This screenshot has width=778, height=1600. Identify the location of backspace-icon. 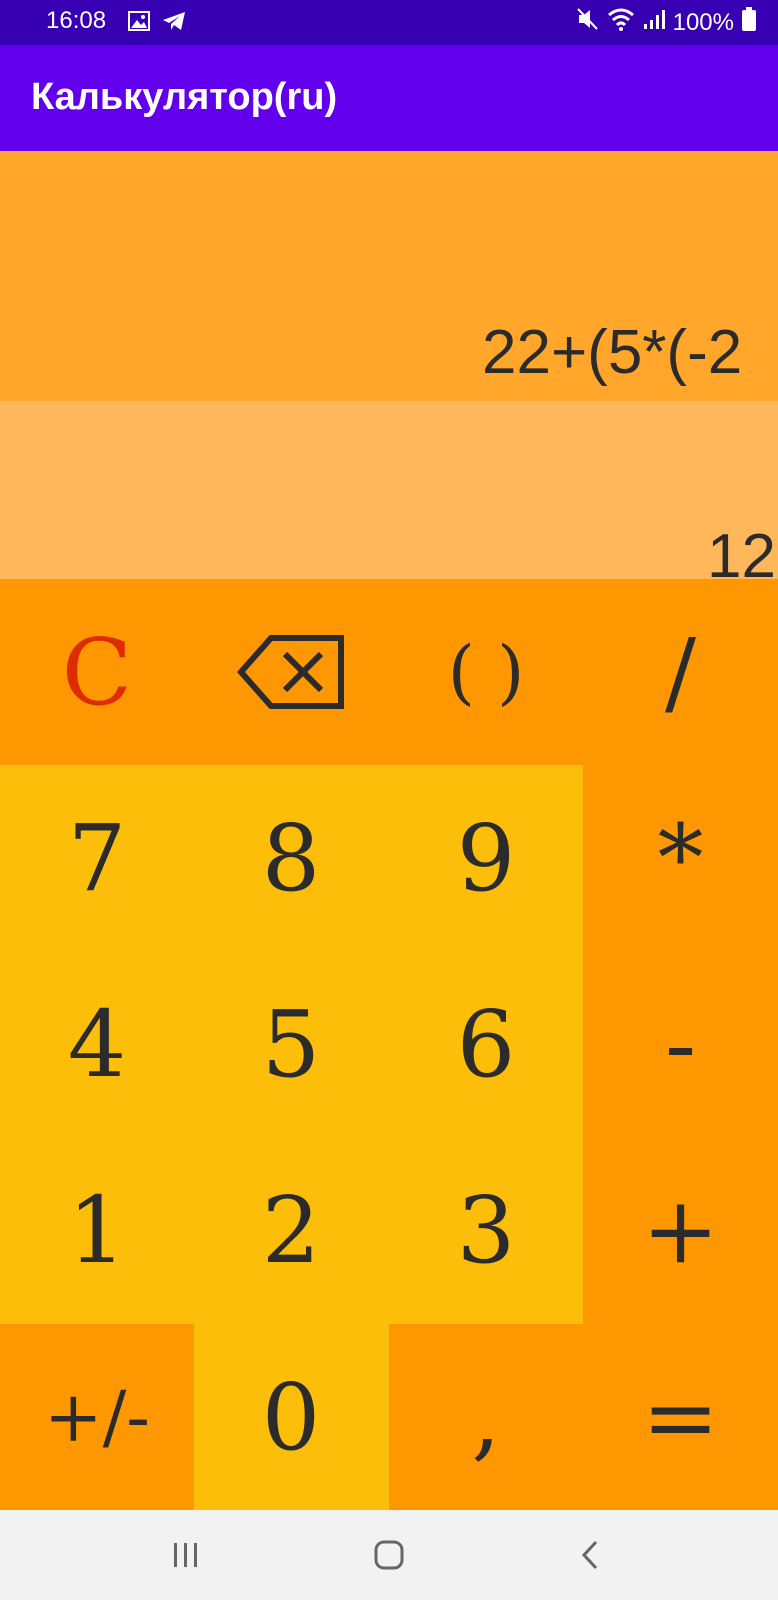
(290, 672).